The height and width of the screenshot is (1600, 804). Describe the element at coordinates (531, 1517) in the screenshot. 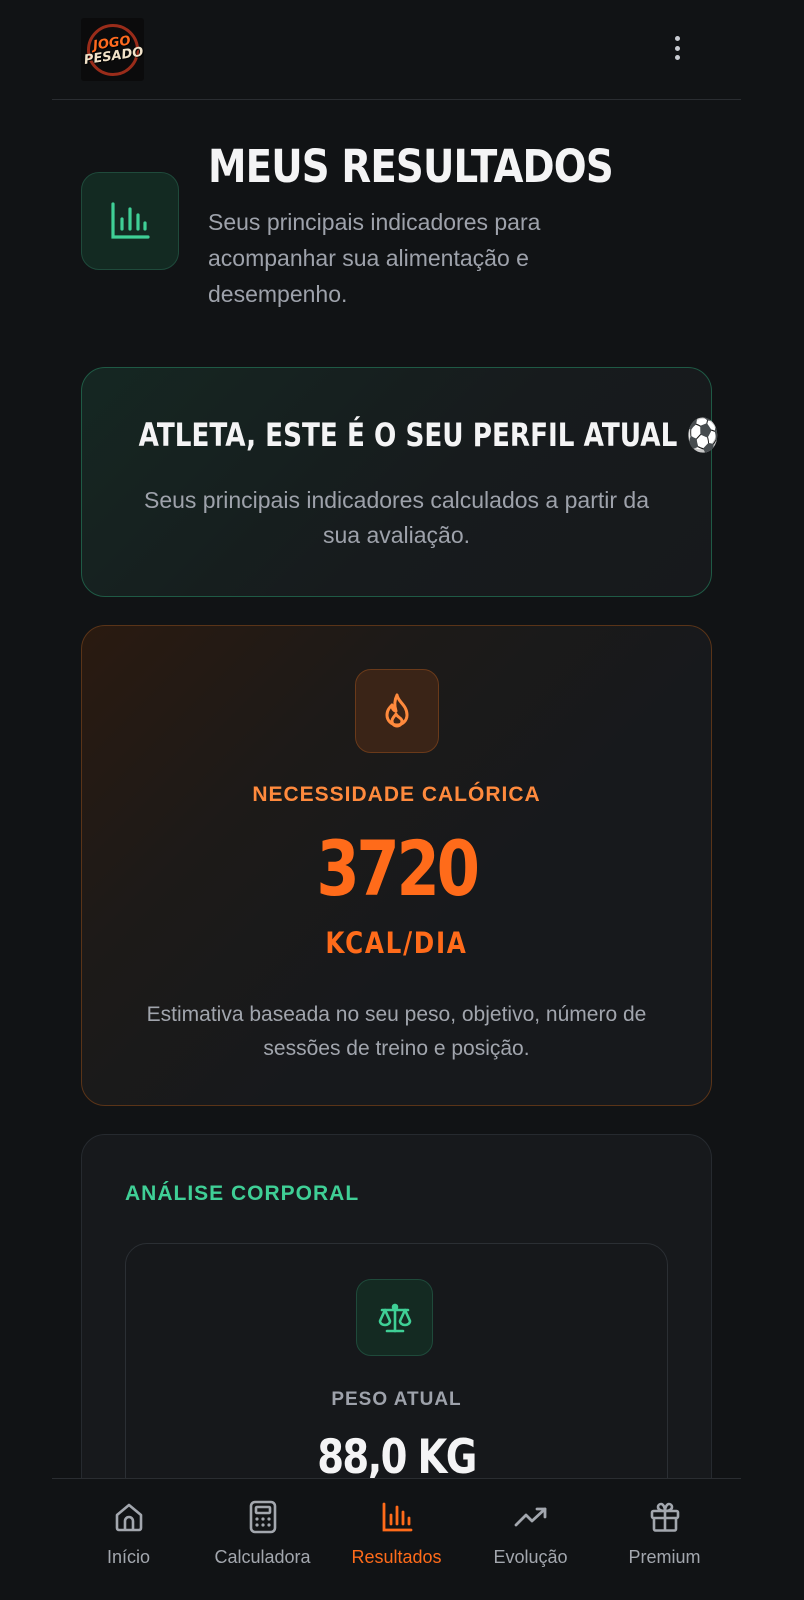

I see `trending-up-icon` at that location.